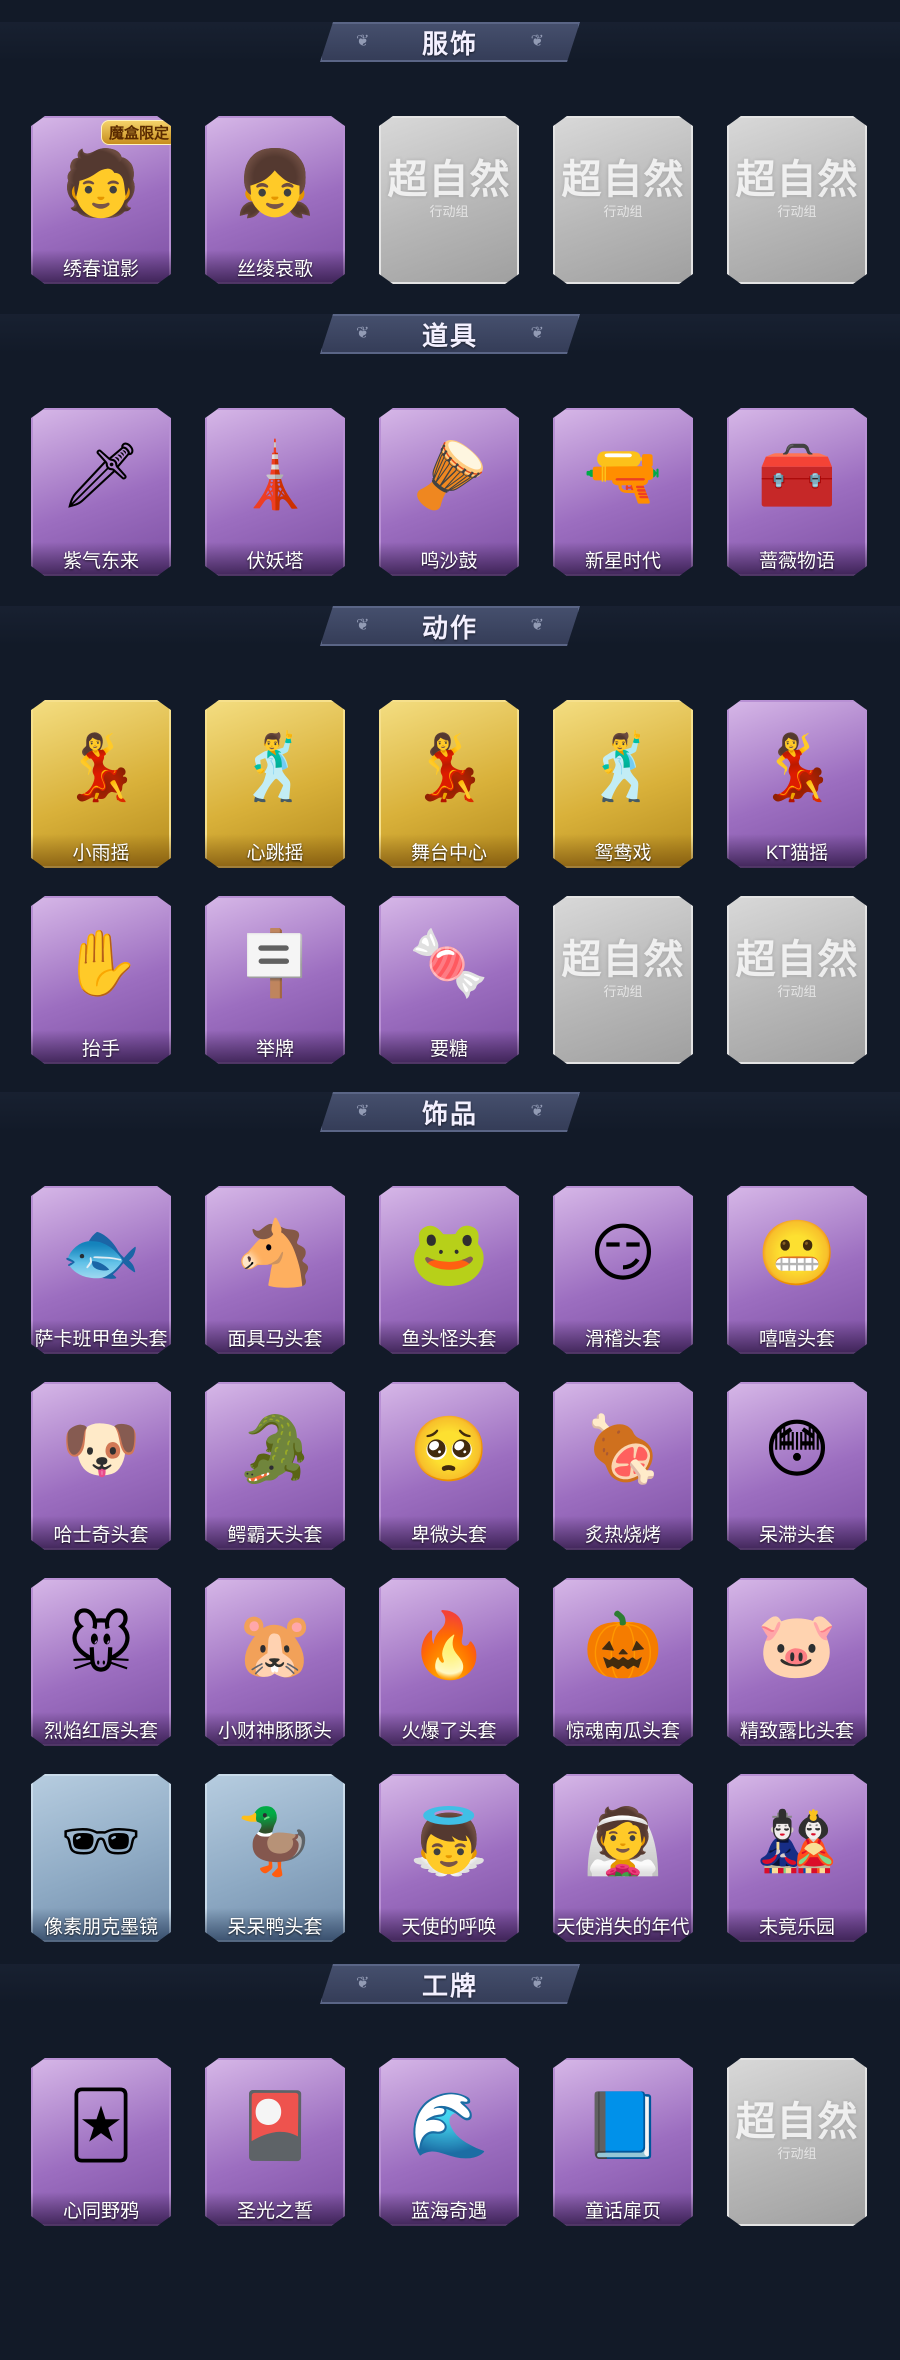 The height and width of the screenshot is (2360, 900). I want to click on section-title: 工牌, so click(449, 1985).